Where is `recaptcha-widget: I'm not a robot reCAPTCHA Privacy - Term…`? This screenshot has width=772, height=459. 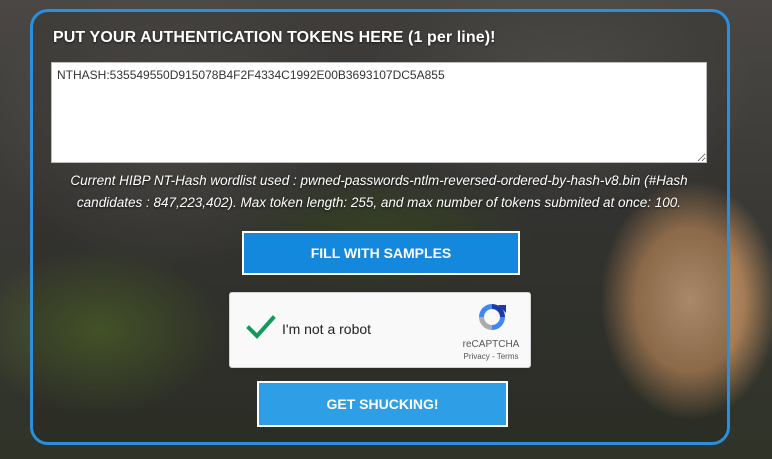
recaptcha-widget: I'm not a robot reCAPTCHA Privacy - Term… is located at coordinates (380, 330).